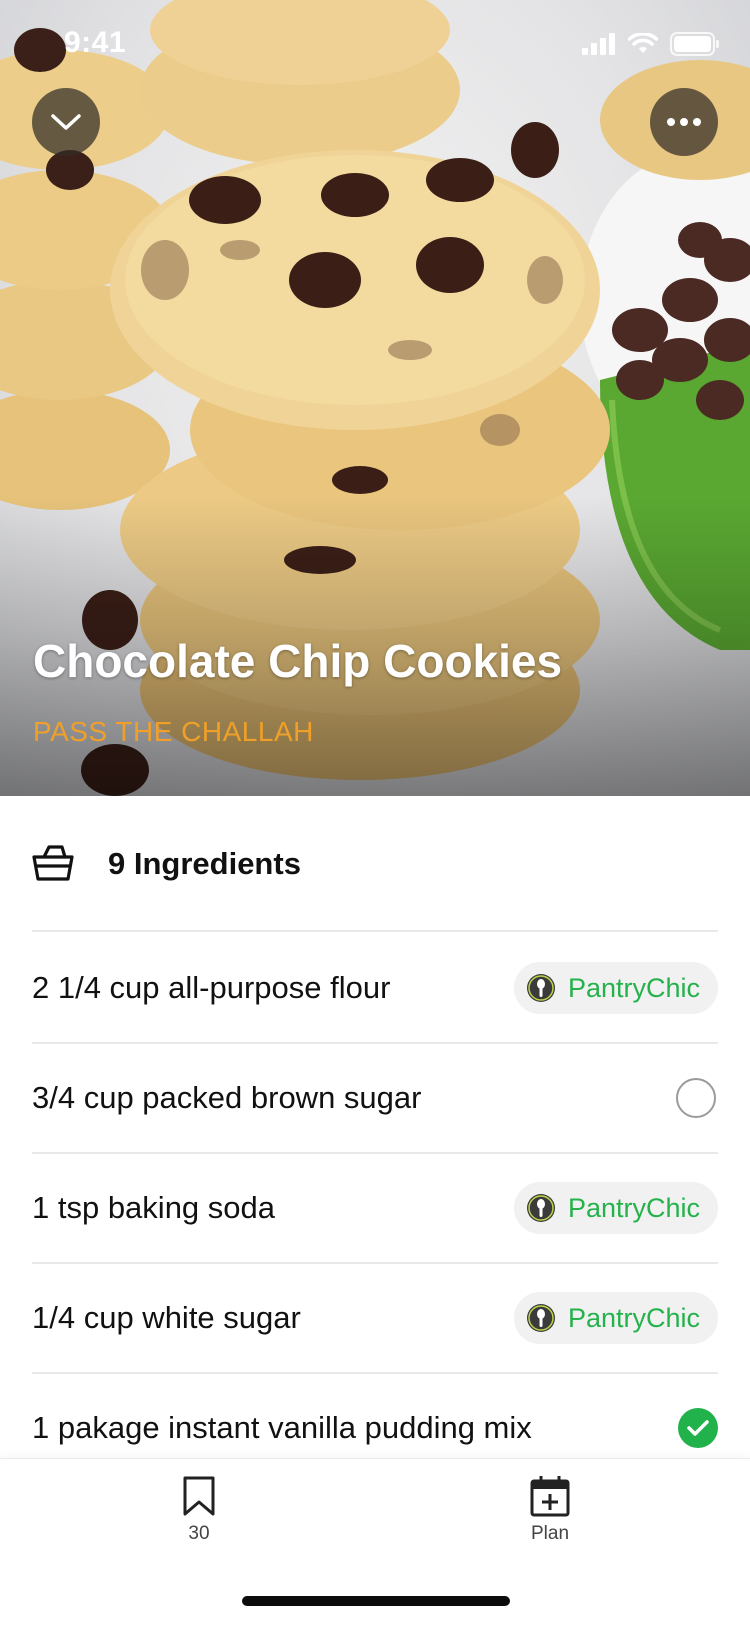 This screenshot has width=750, height=1625. Describe the element at coordinates (227, 1097) in the screenshot. I see `ingredient-text: 3/4 cup packed brown sugar` at that location.